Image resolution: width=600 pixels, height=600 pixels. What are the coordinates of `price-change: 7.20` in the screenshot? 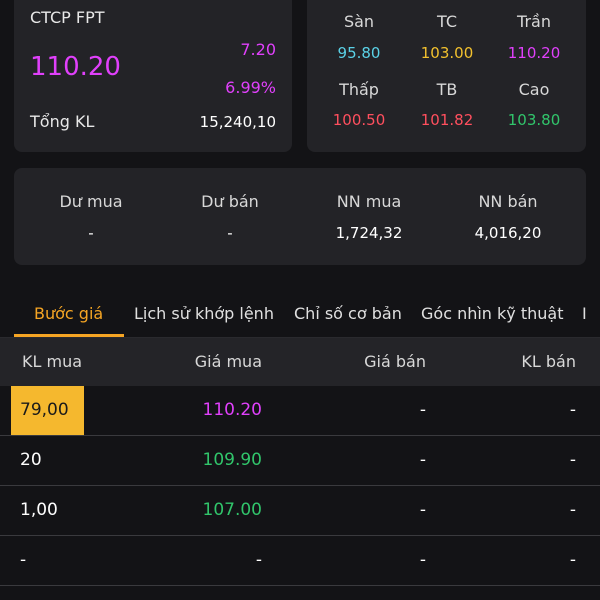 It's located at (258, 49).